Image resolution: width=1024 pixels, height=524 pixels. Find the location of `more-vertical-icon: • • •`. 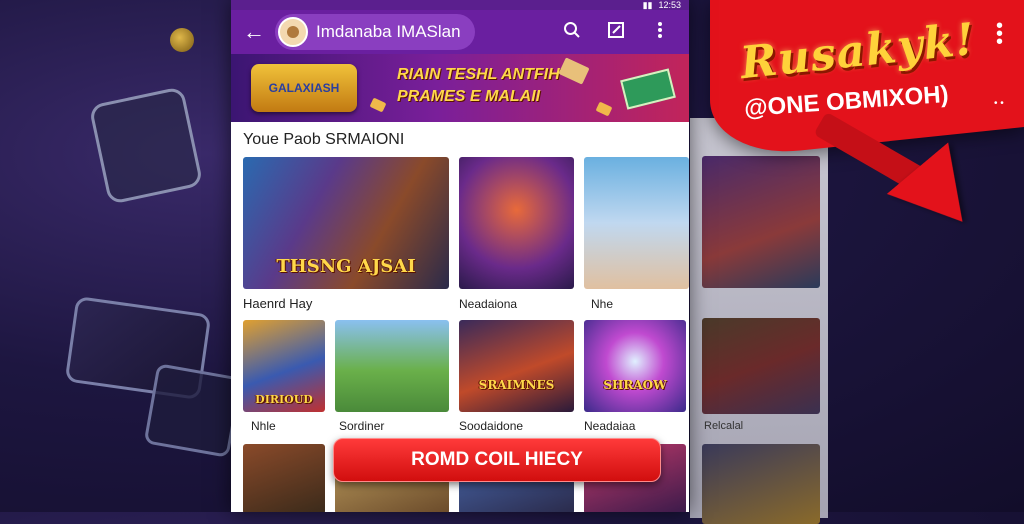

more-vertical-icon: • • • is located at coordinates (999, 34).